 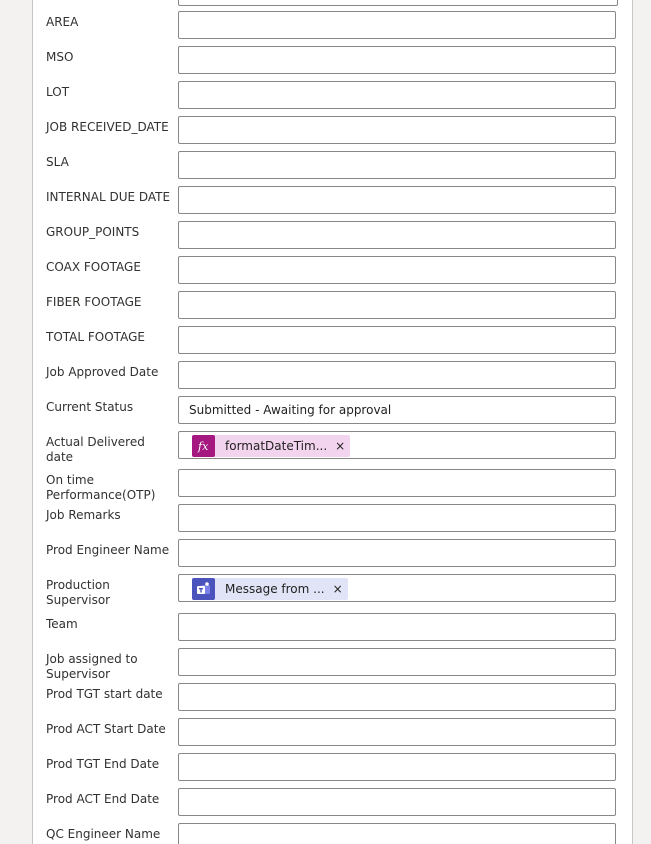 What do you see at coordinates (58, 92) in the screenshot?
I see `field-label-lot: LOT` at bounding box center [58, 92].